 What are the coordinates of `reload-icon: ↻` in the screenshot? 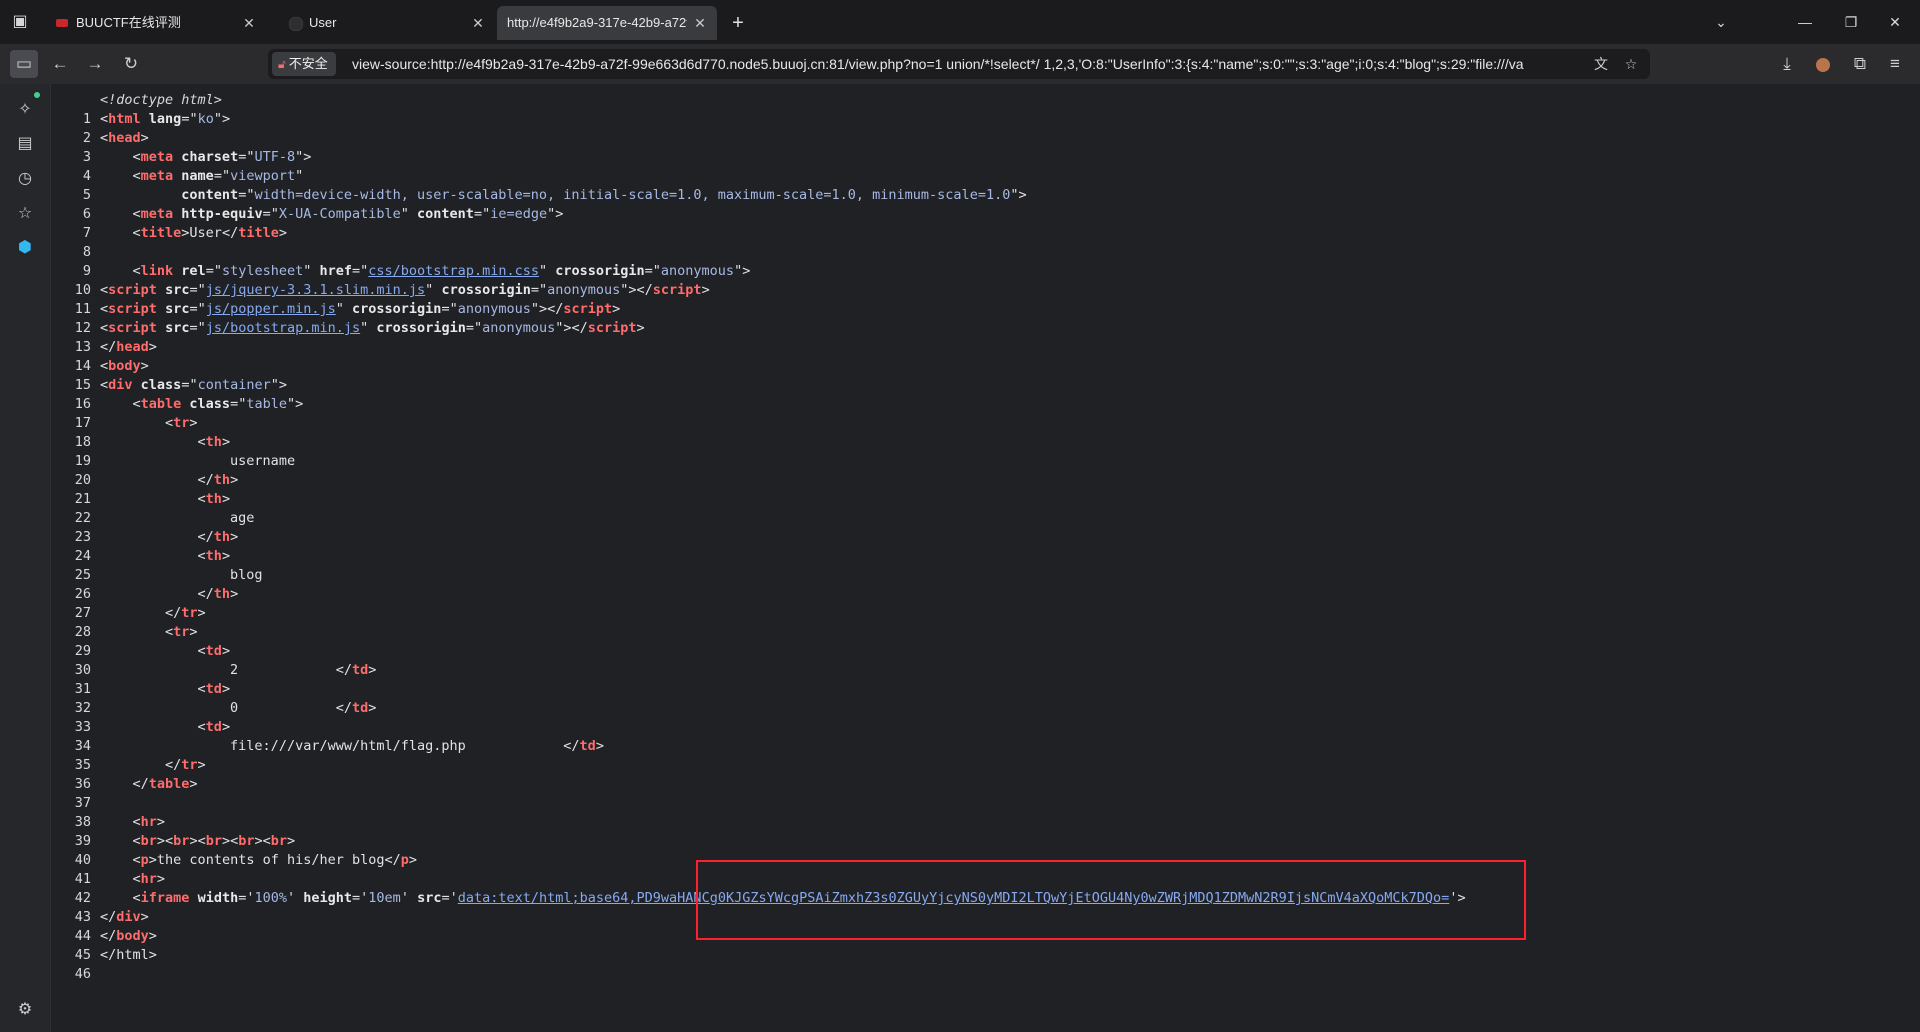 It's located at (131, 64).